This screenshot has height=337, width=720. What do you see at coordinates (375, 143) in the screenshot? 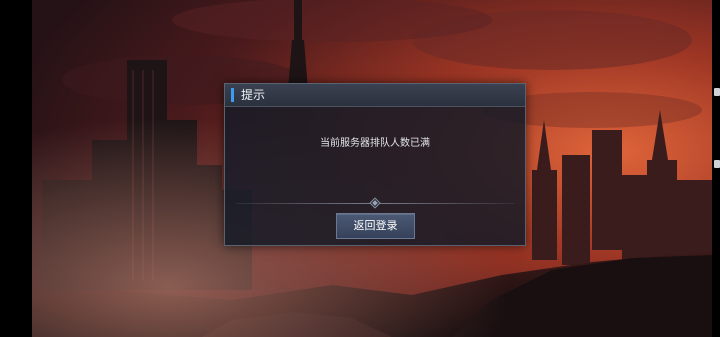
I see `dialog-message: 当前服务器排队人数已满` at bounding box center [375, 143].